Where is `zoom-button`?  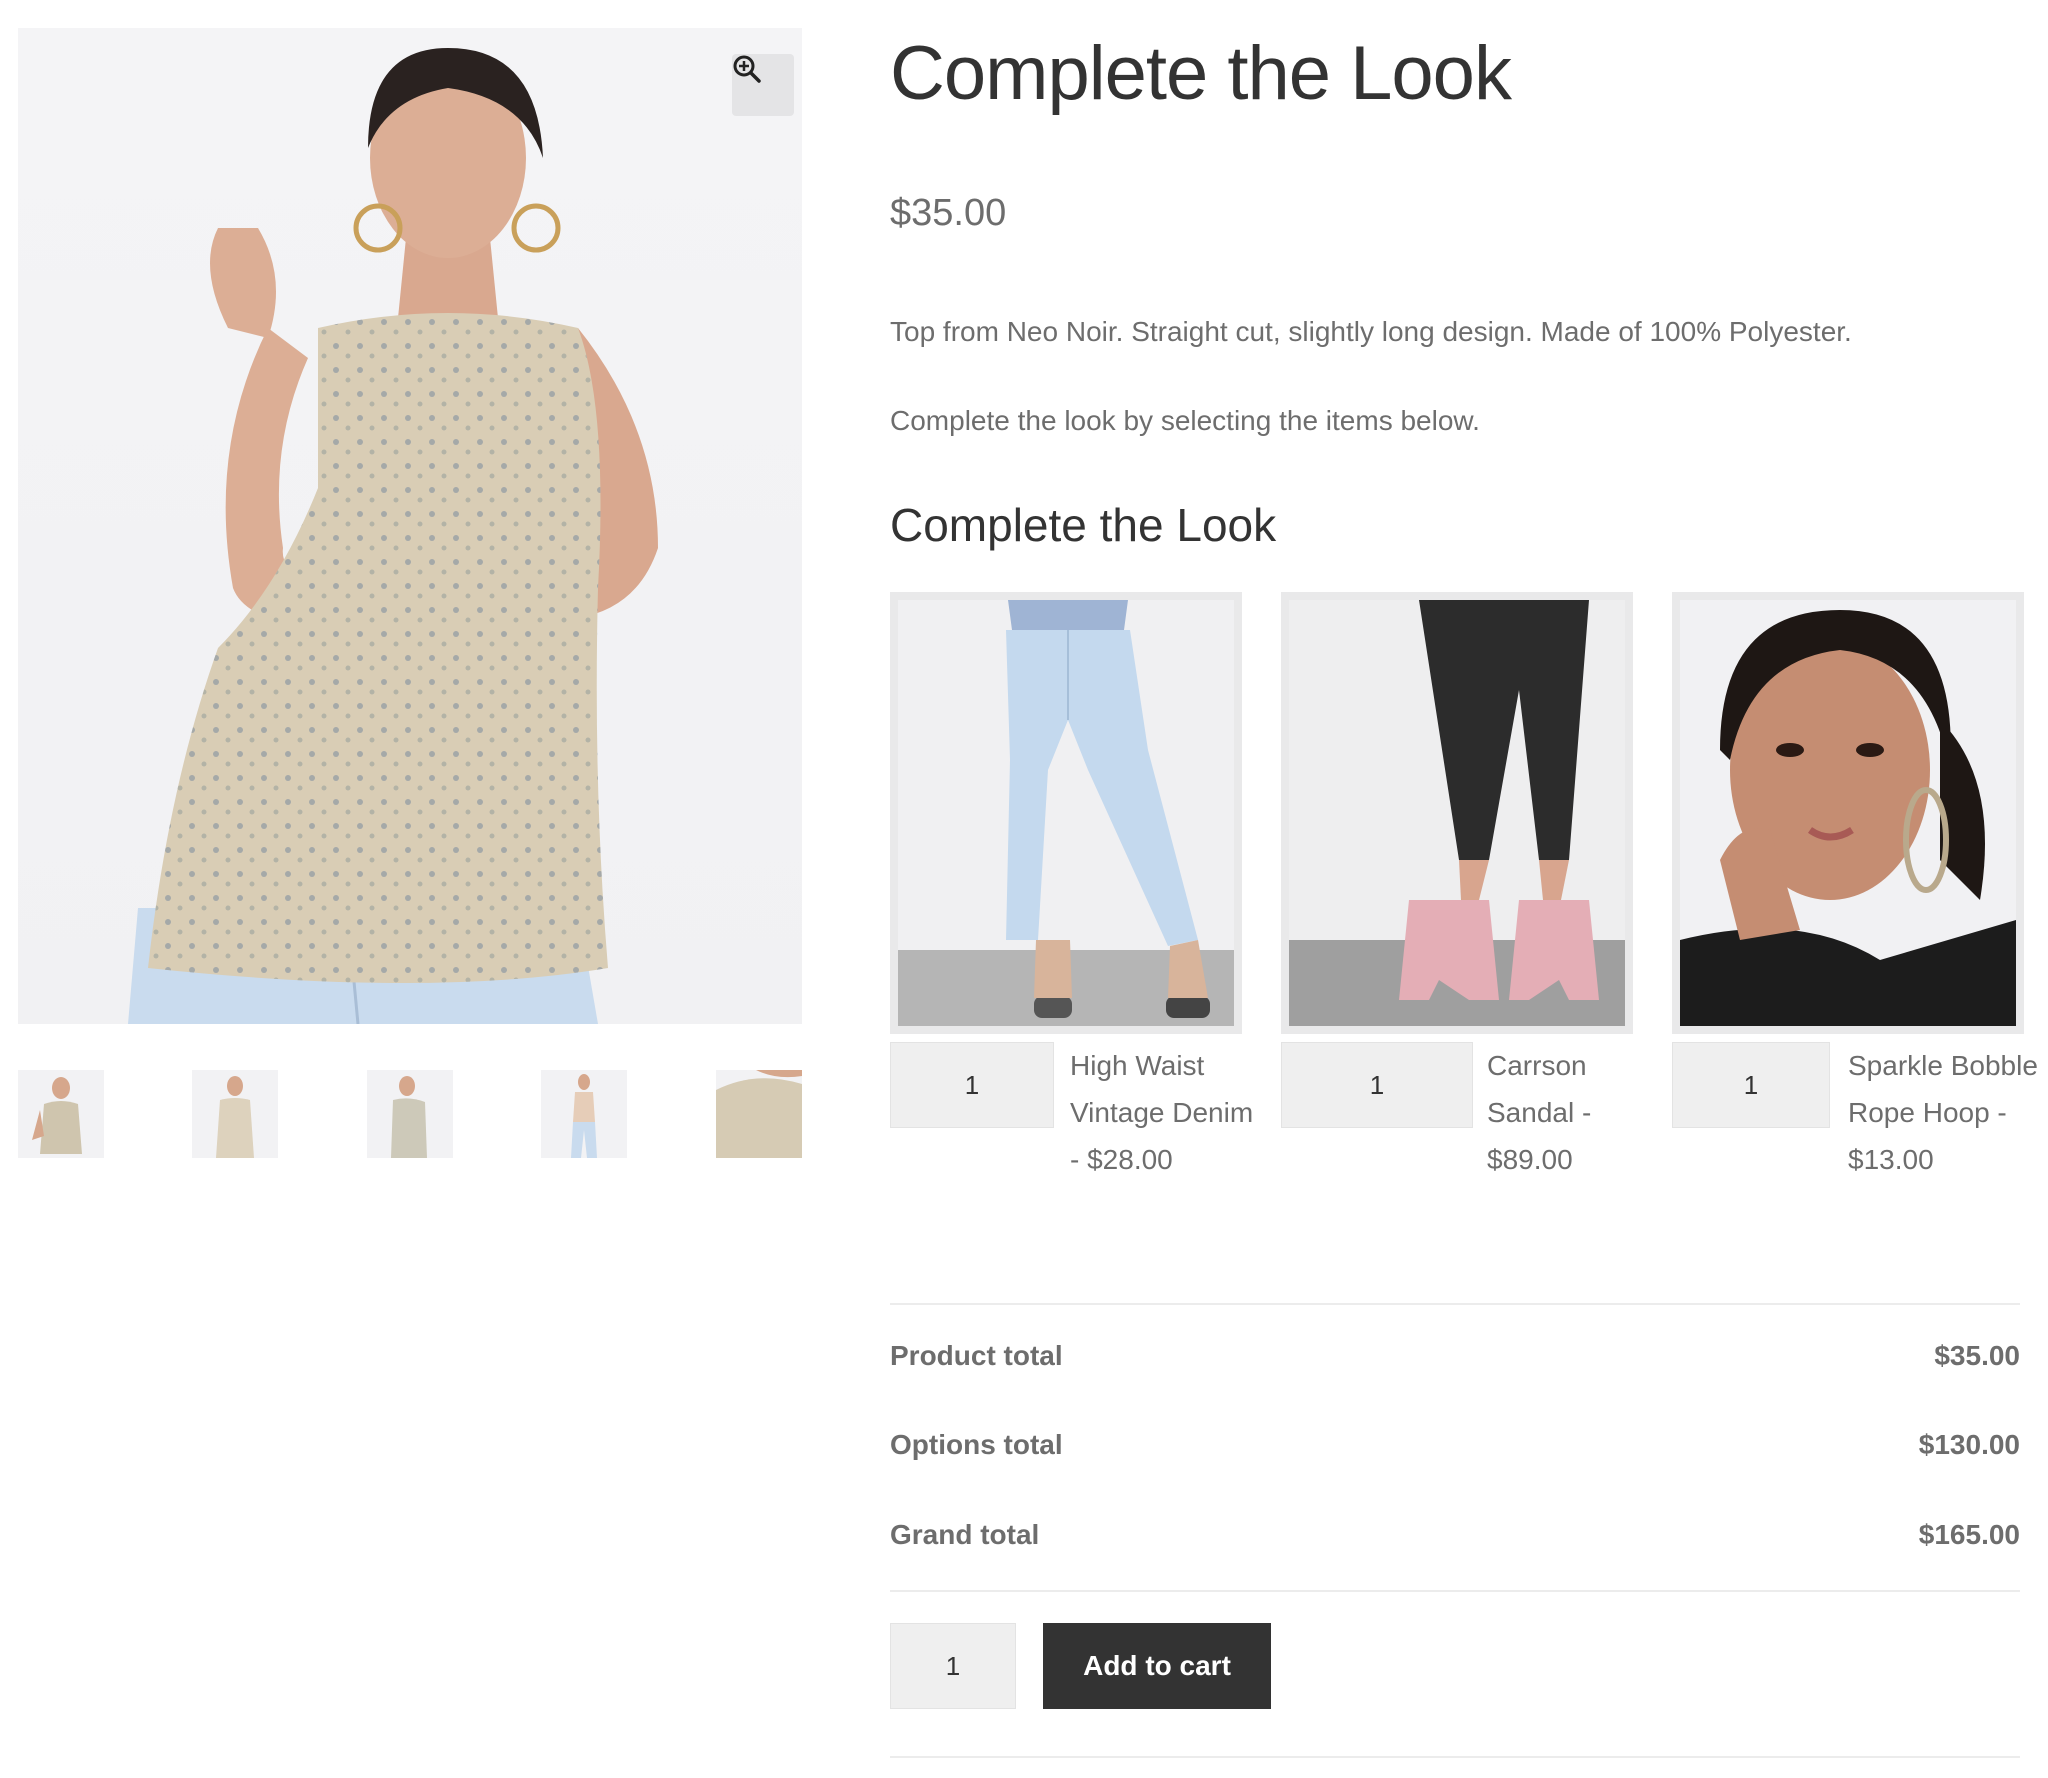 zoom-button is located at coordinates (763, 85).